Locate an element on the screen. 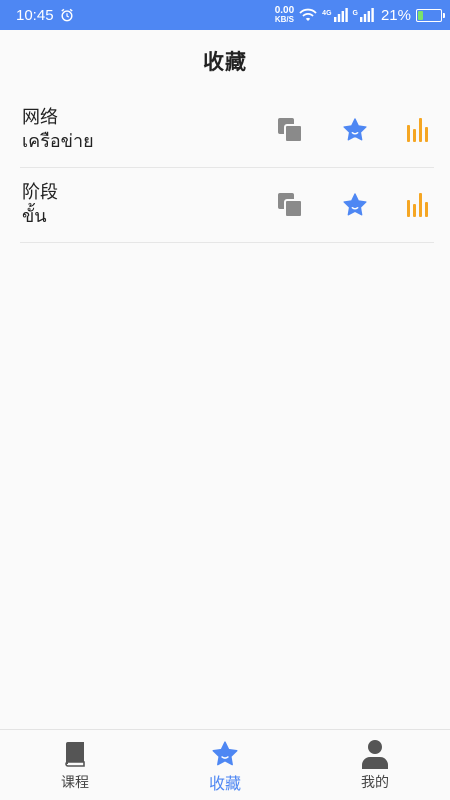 This screenshot has height=800, width=450. list-item: 阶段 ขั้น is located at coordinates (227, 205).